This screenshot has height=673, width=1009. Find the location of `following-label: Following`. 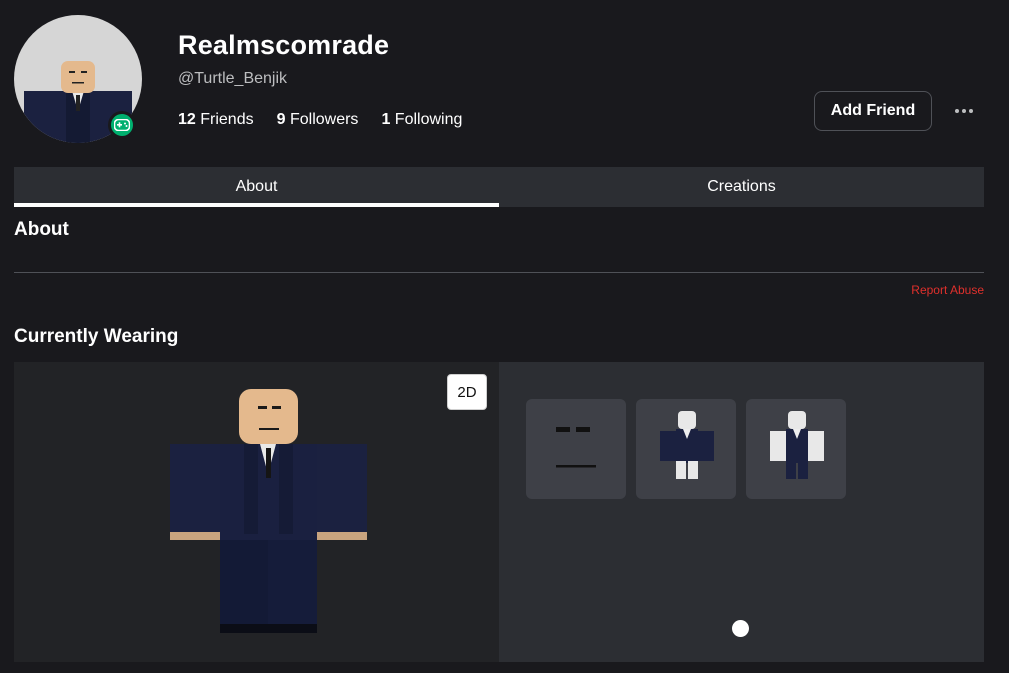

following-label: Following is located at coordinates (428, 119).